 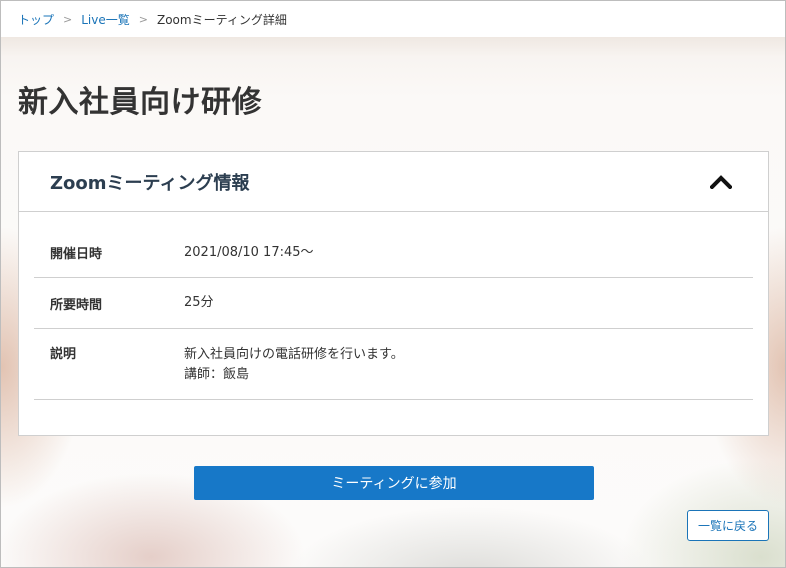 I want to click on info-label: 開催日時, so click(x=76, y=254).